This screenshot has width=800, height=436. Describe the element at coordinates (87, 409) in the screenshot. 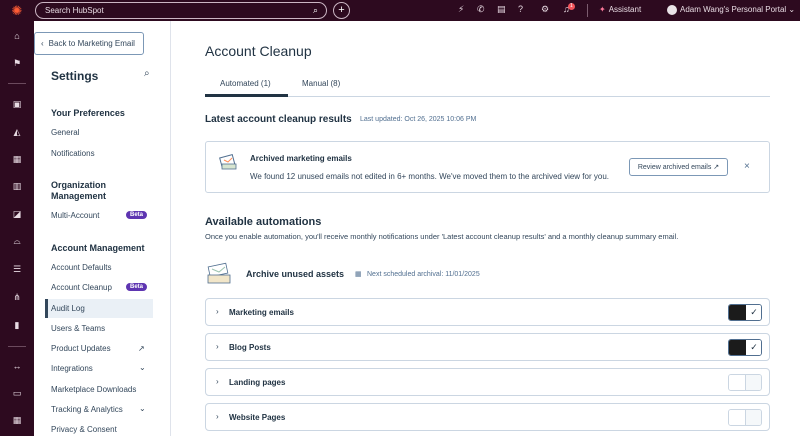

I see `sidebar-item-tracking-analytics: Tracking & Analytics` at that location.